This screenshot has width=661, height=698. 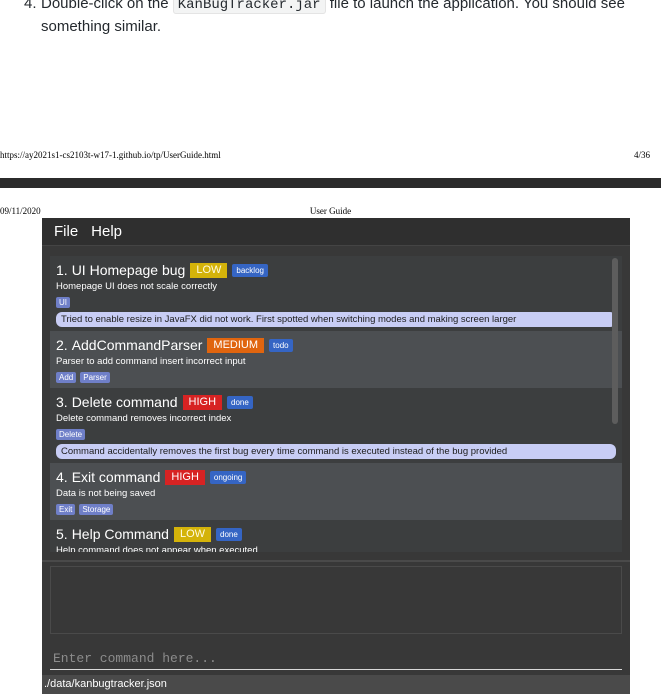 What do you see at coordinates (66, 509) in the screenshot?
I see `tag: Exit` at bounding box center [66, 509].